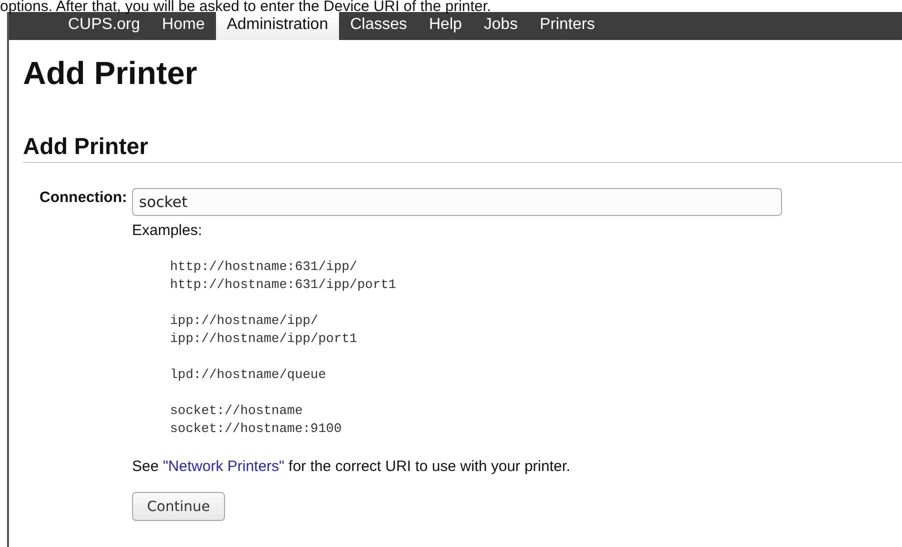 The width and height of the screenshot is (902, 547). Describe the element at coordinates (237, 411) in the screenshot. I see `example-uri: socket://hostname` at that location.